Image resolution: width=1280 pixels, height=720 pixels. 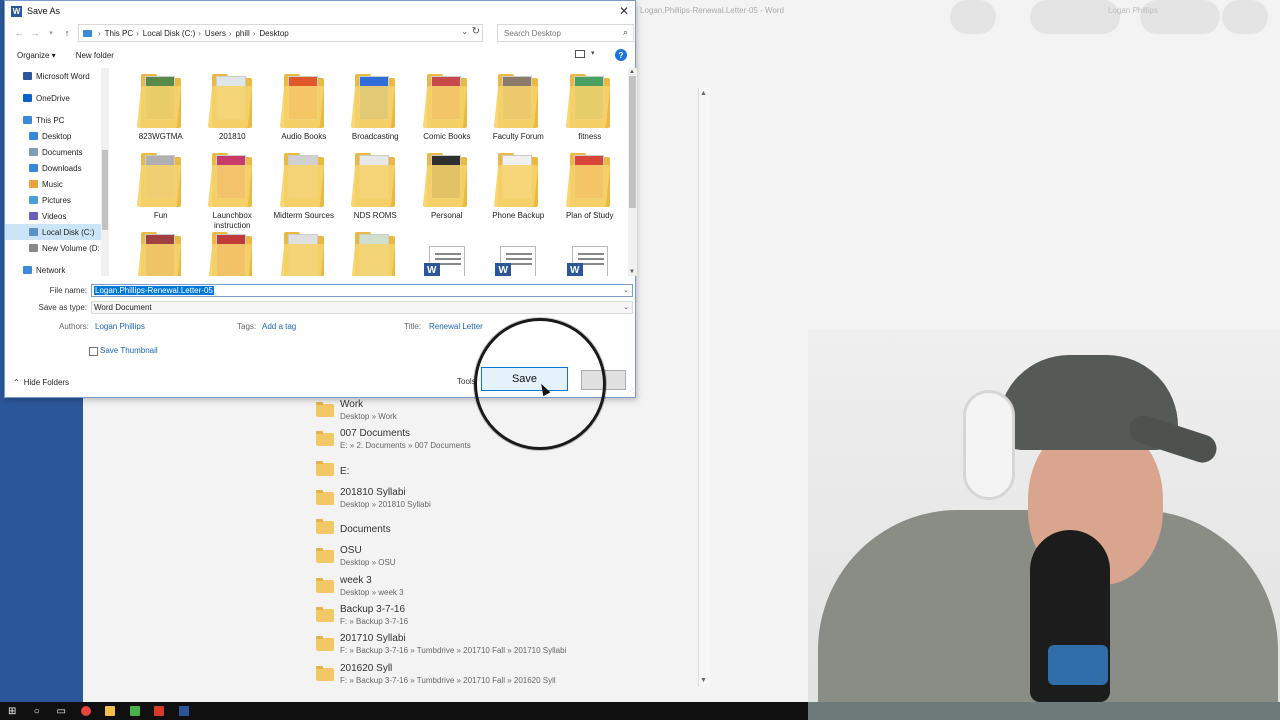 I want to click on nav-item: Network, so click(x=57, y=269).